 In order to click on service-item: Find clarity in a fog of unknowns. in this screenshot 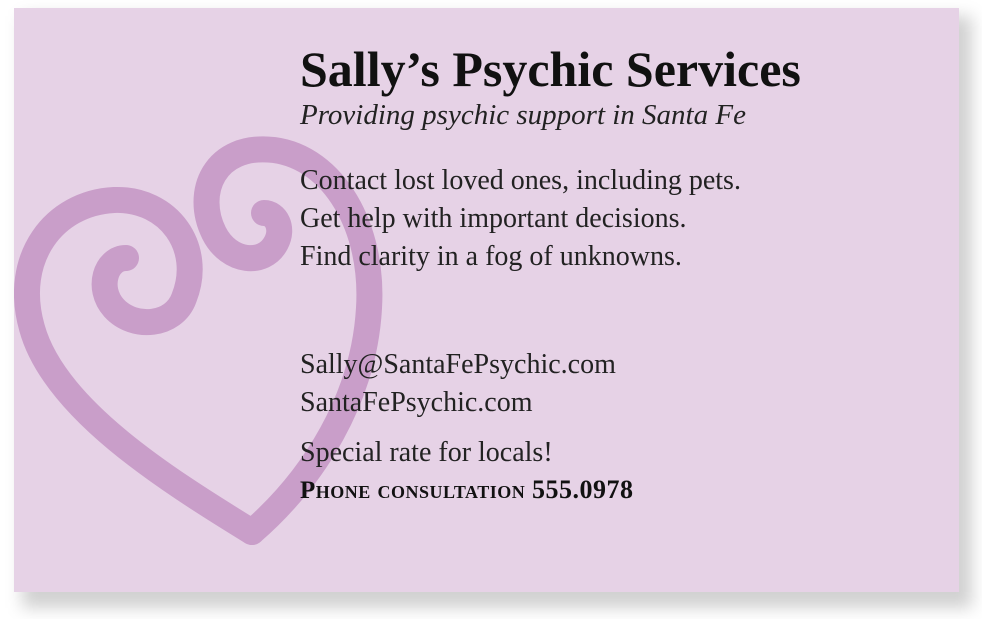, I will do `click(491, 256)`.